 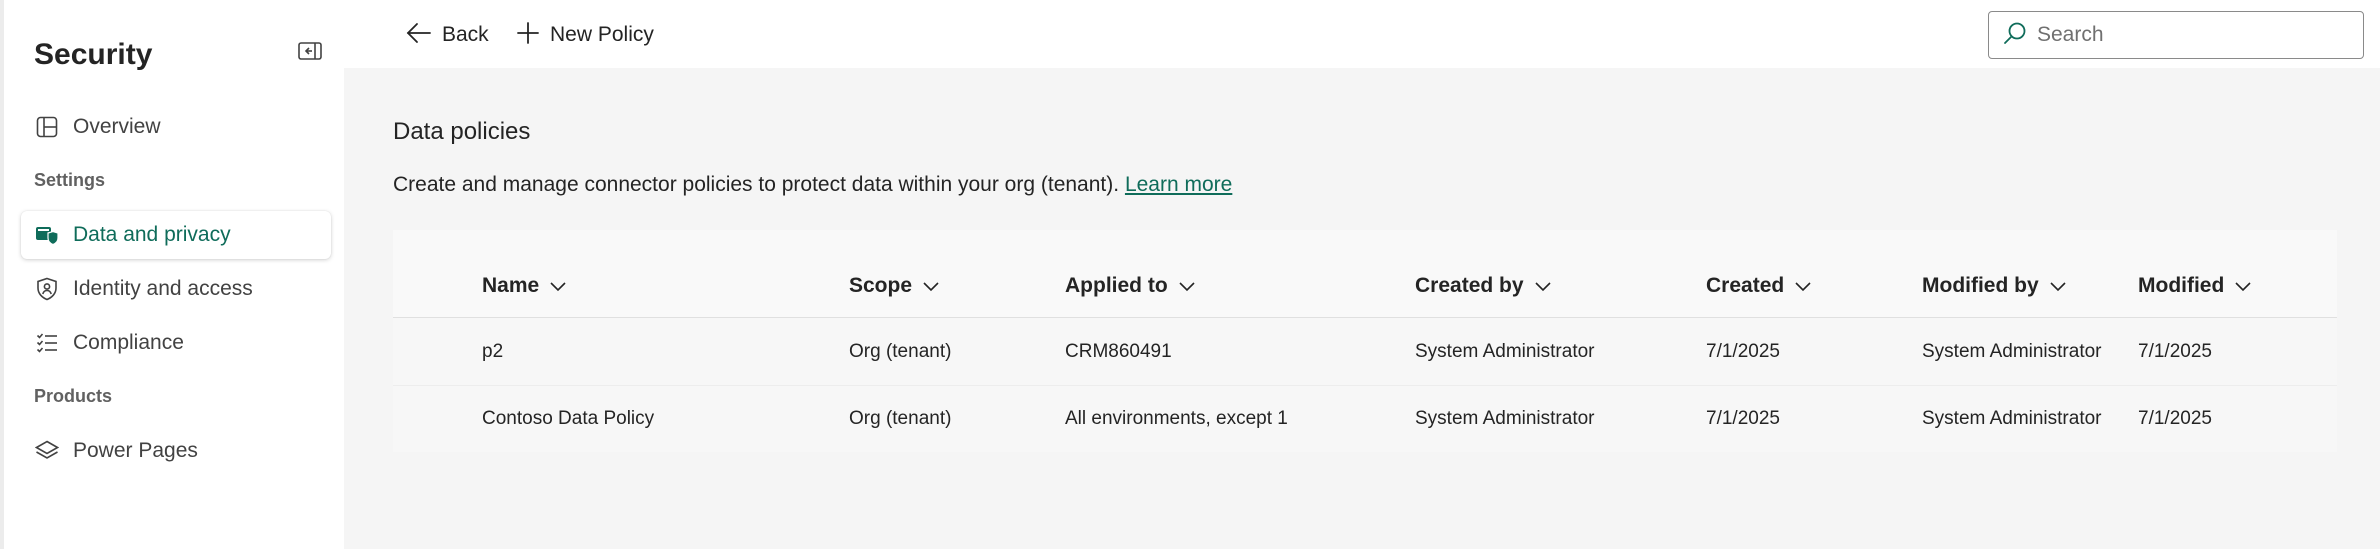 What do you see at coordinates (152, 234) in the screenshot?
I see `sidebar-item-label: Data and privacy` at bounding box center [152, 234].